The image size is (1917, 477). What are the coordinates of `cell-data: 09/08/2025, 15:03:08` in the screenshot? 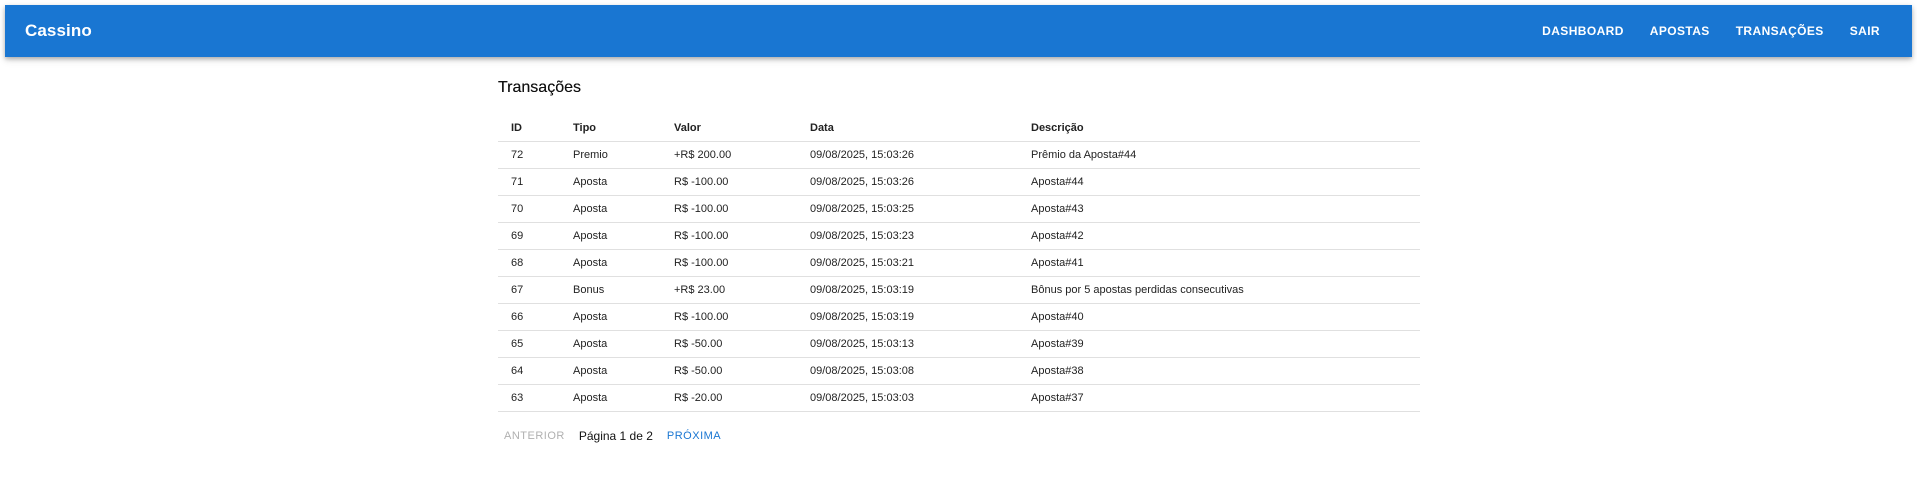 It's located at (907, 371).